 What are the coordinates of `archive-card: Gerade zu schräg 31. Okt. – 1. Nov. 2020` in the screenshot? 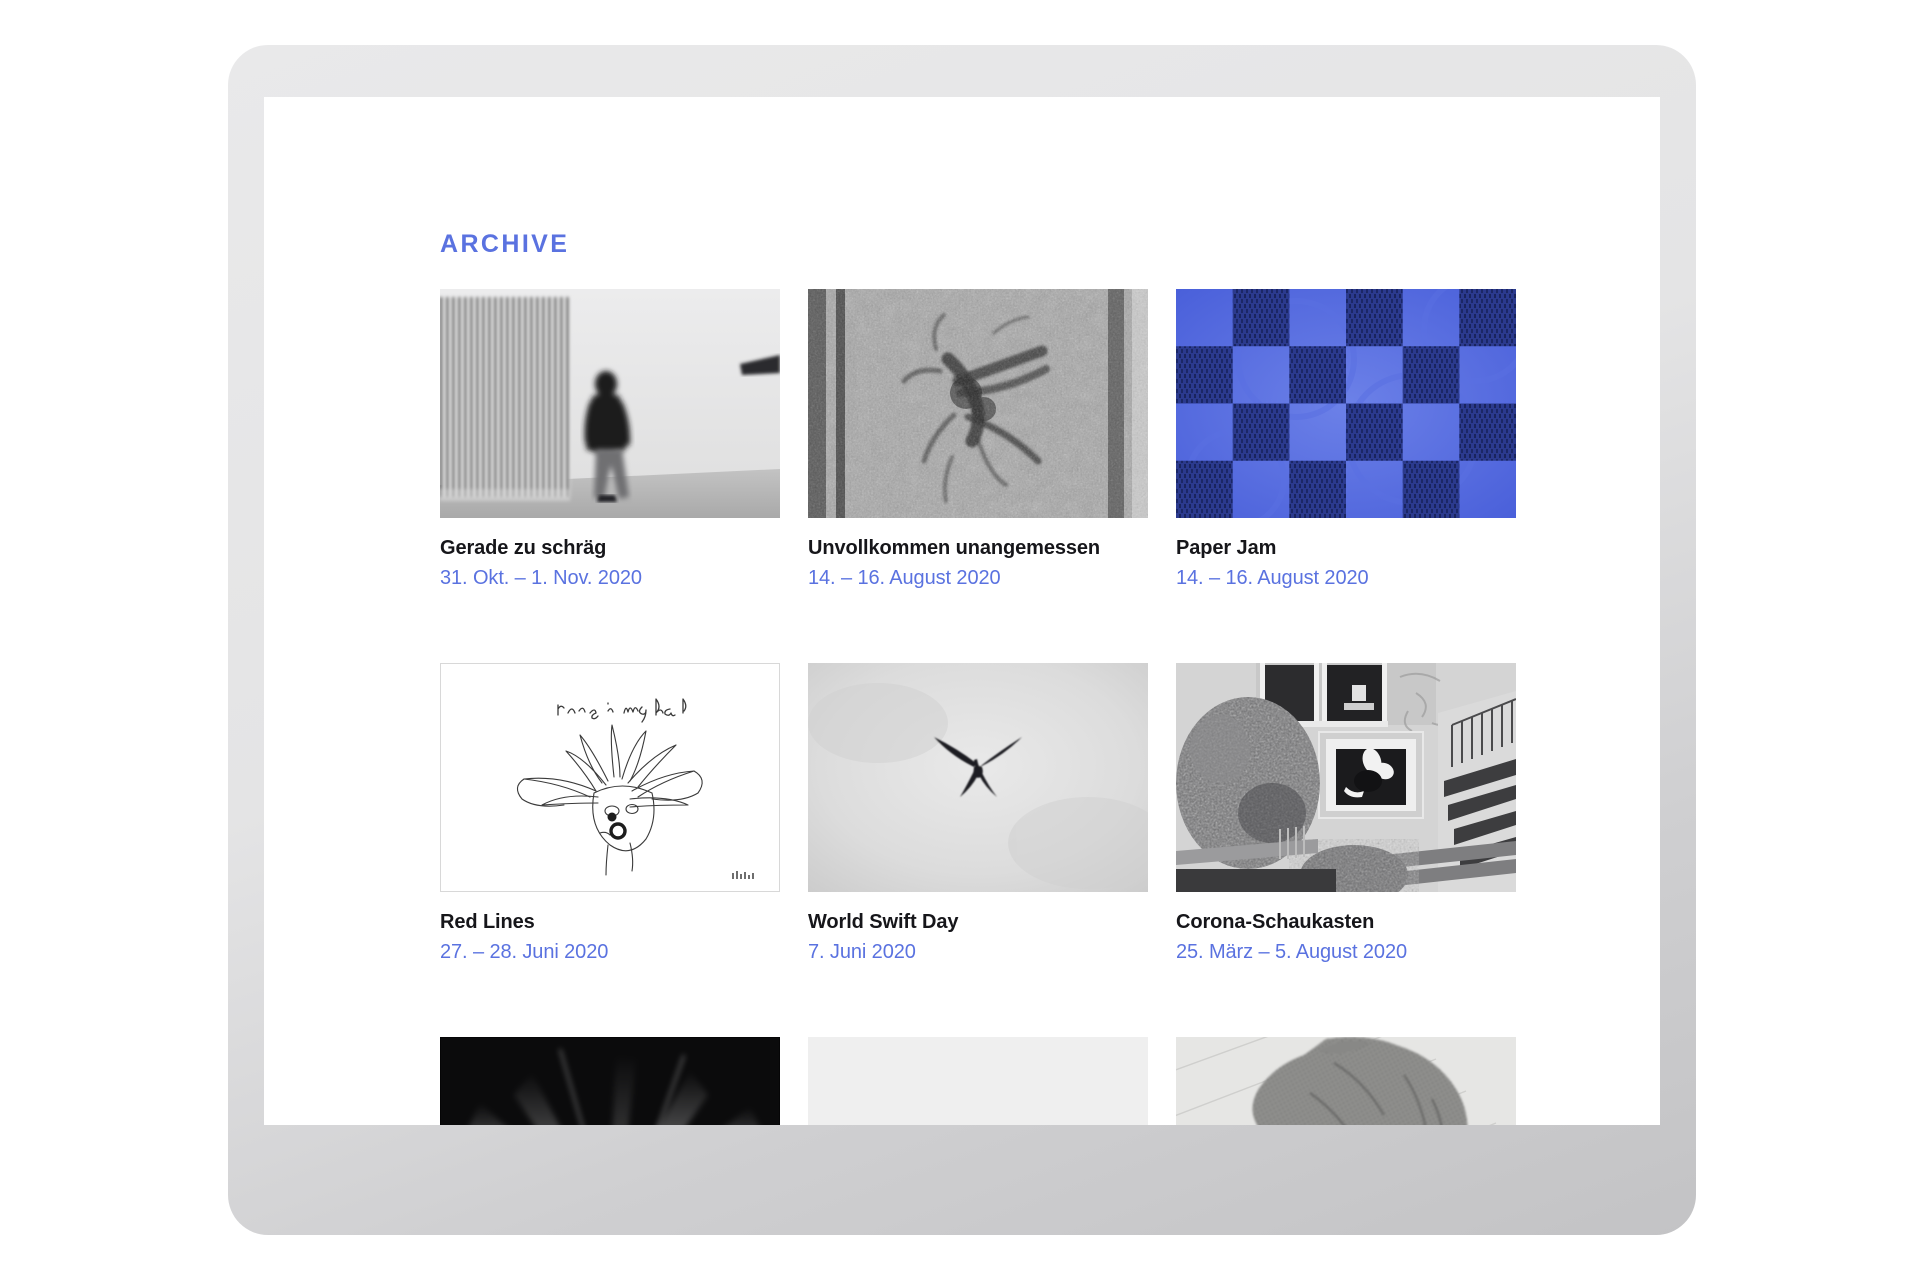 It's located at (610, 440).